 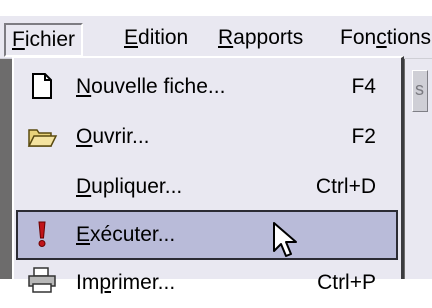 I want to click on background-toolbar-button: s, so click(x=420, y=91).